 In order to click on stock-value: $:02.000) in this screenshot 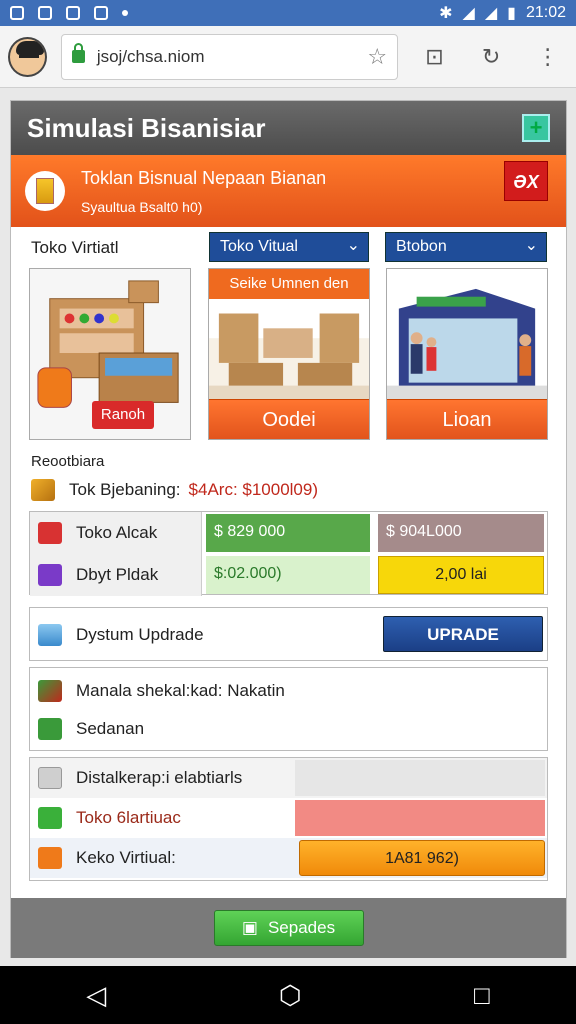, I will do `click(288, 575)`.